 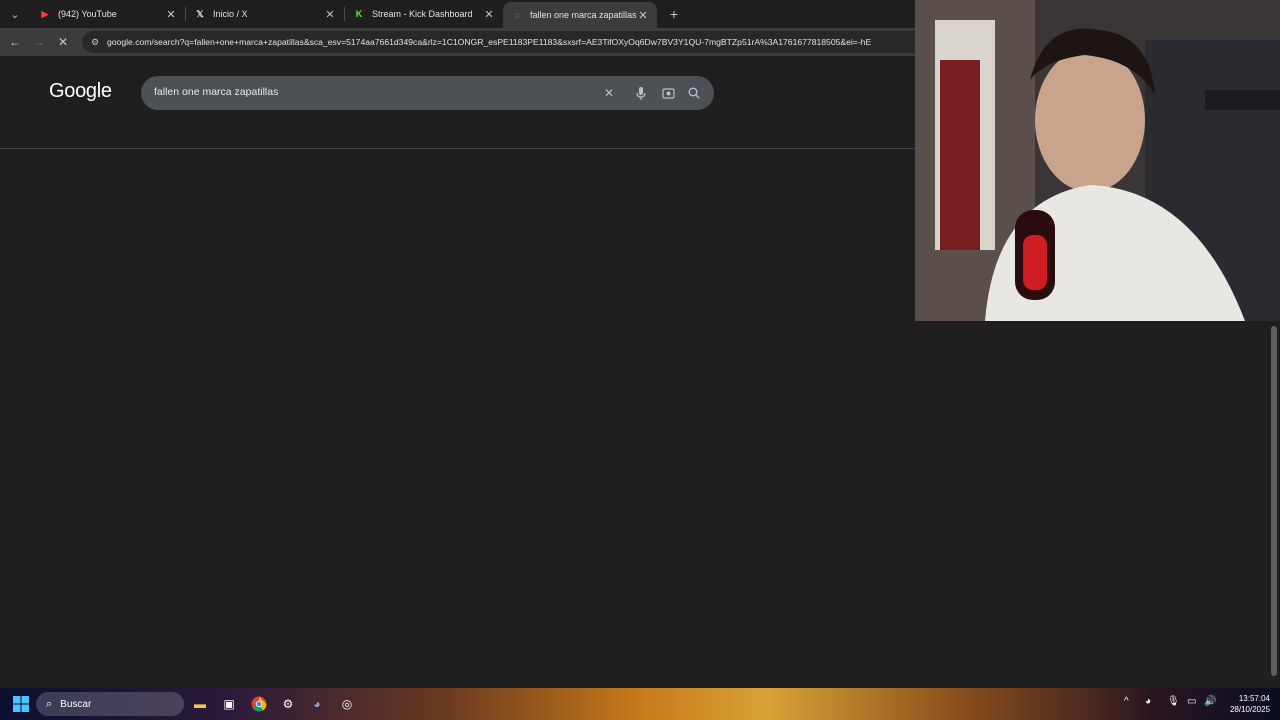 I want to click on file-explorer-icon: ▬, so click(x=200, y=704).